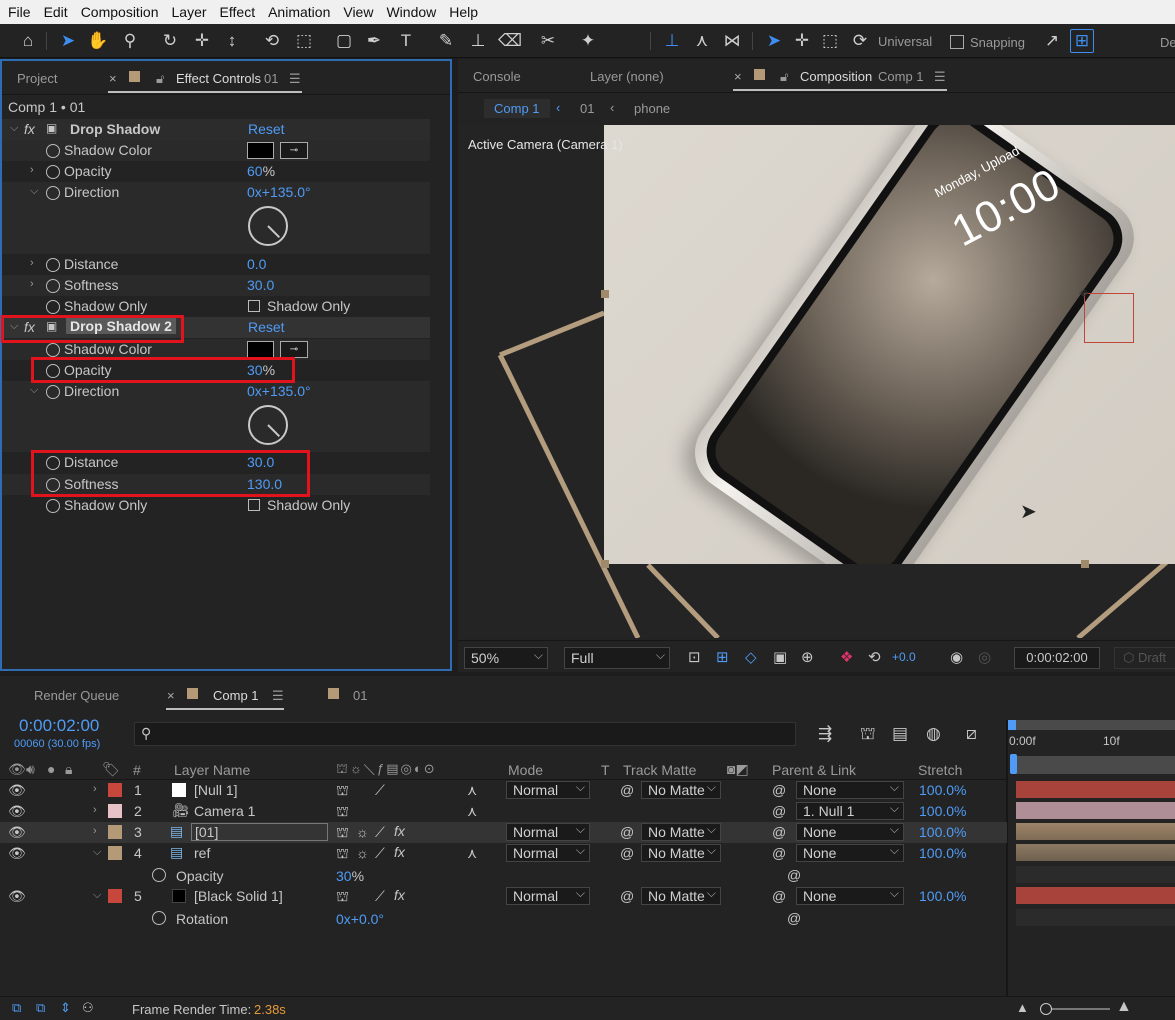 The width and height of the screenshot is (1175, 1020). What do you see at coordinates (905, 41) in the screenshot?
I see `universal-label: Universal` at bounding box center [905, 41].